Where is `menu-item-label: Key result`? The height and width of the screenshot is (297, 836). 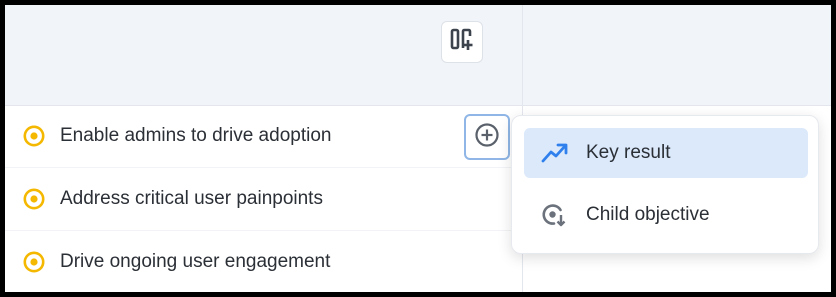
menu-item-label: Key result is located at coordinates (628, 152).